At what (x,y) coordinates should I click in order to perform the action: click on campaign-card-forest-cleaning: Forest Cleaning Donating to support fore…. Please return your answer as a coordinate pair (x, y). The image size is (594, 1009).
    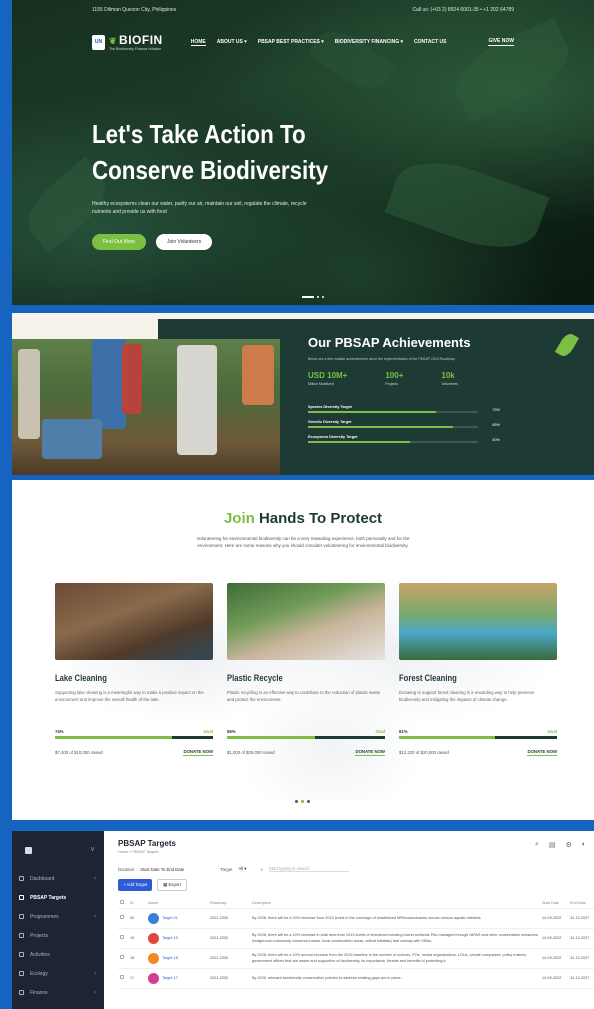
    Looking at the image, I should click on (478, 669).